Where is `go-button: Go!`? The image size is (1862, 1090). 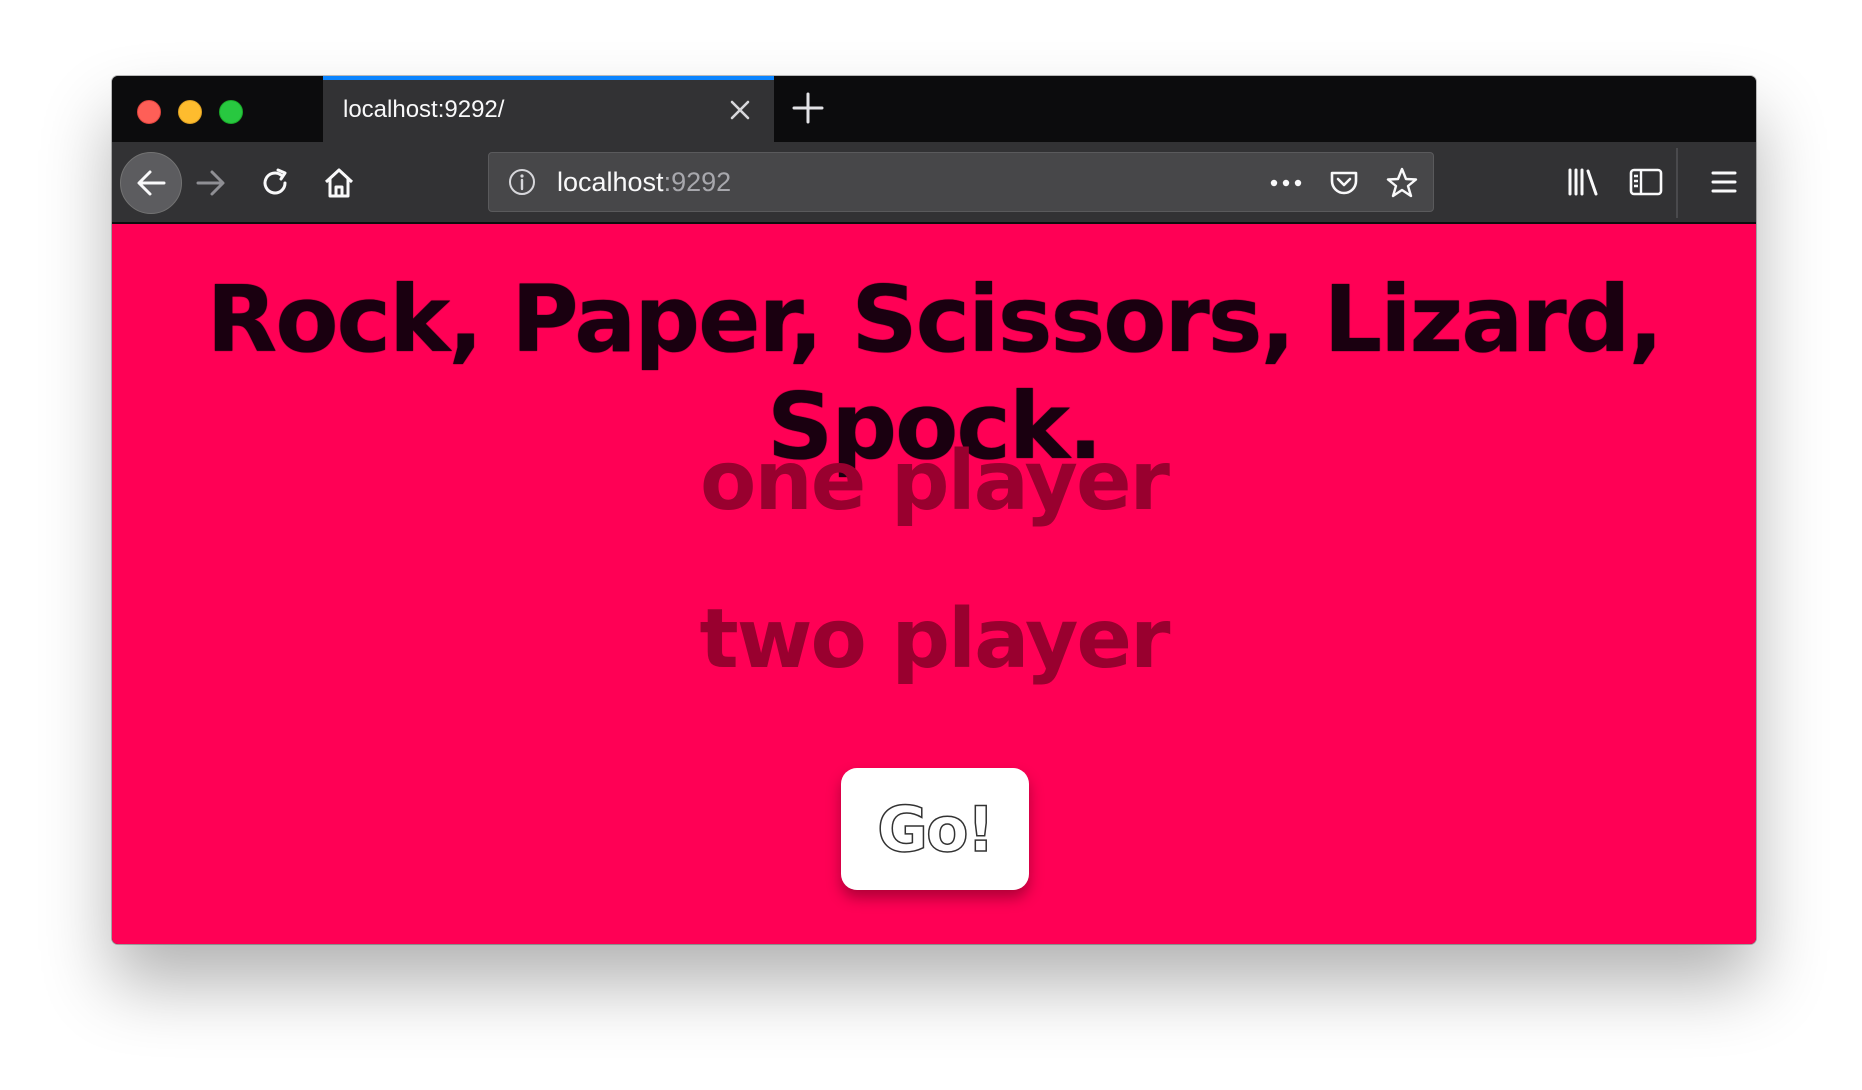
go-button: Go! is located at coordinates (935, 829).